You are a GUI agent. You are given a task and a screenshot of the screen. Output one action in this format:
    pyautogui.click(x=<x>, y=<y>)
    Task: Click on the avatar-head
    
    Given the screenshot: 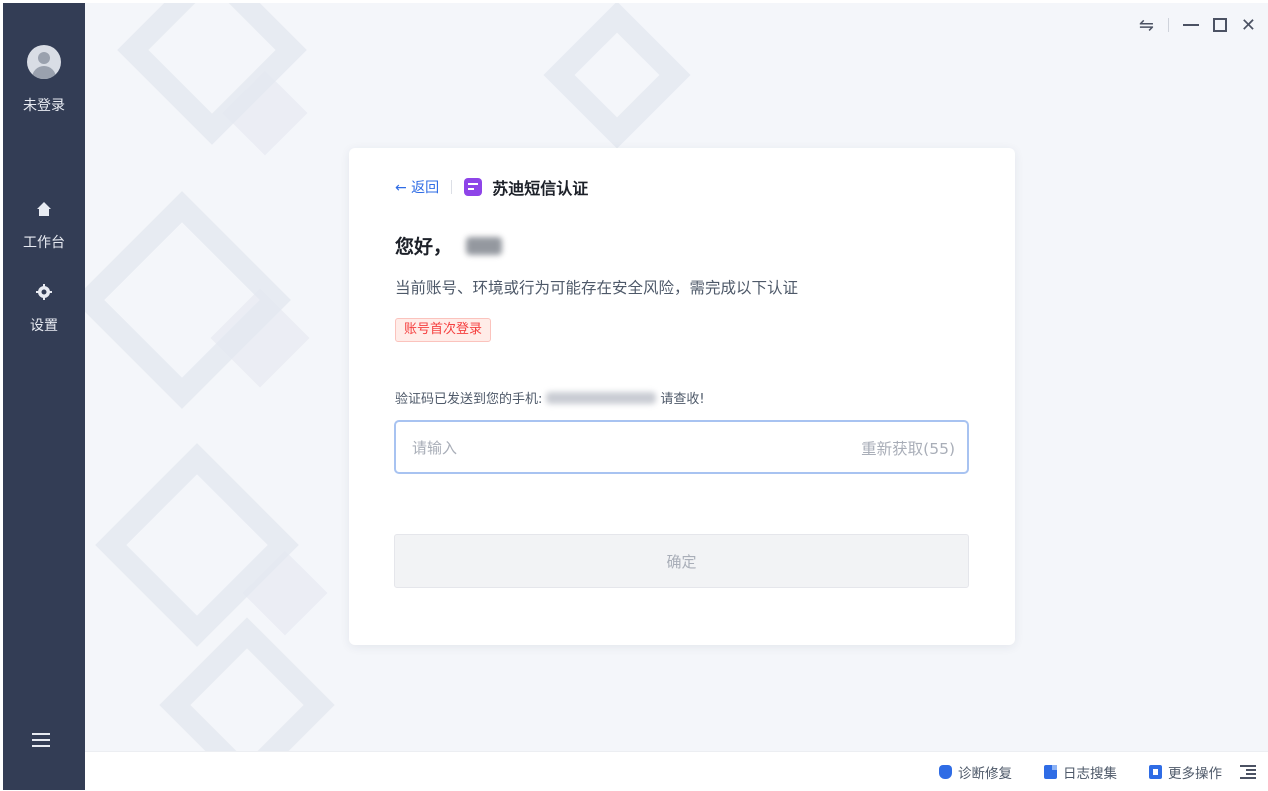 What is the action you would take?
    pyautogui.click(x=44, y=58)
    